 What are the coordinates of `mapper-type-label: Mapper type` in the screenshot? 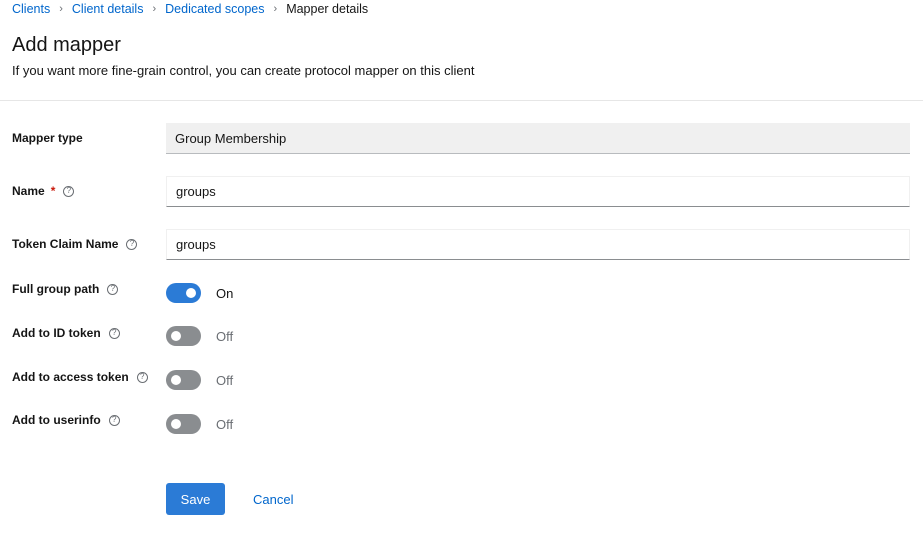 It's located at (47, 138).